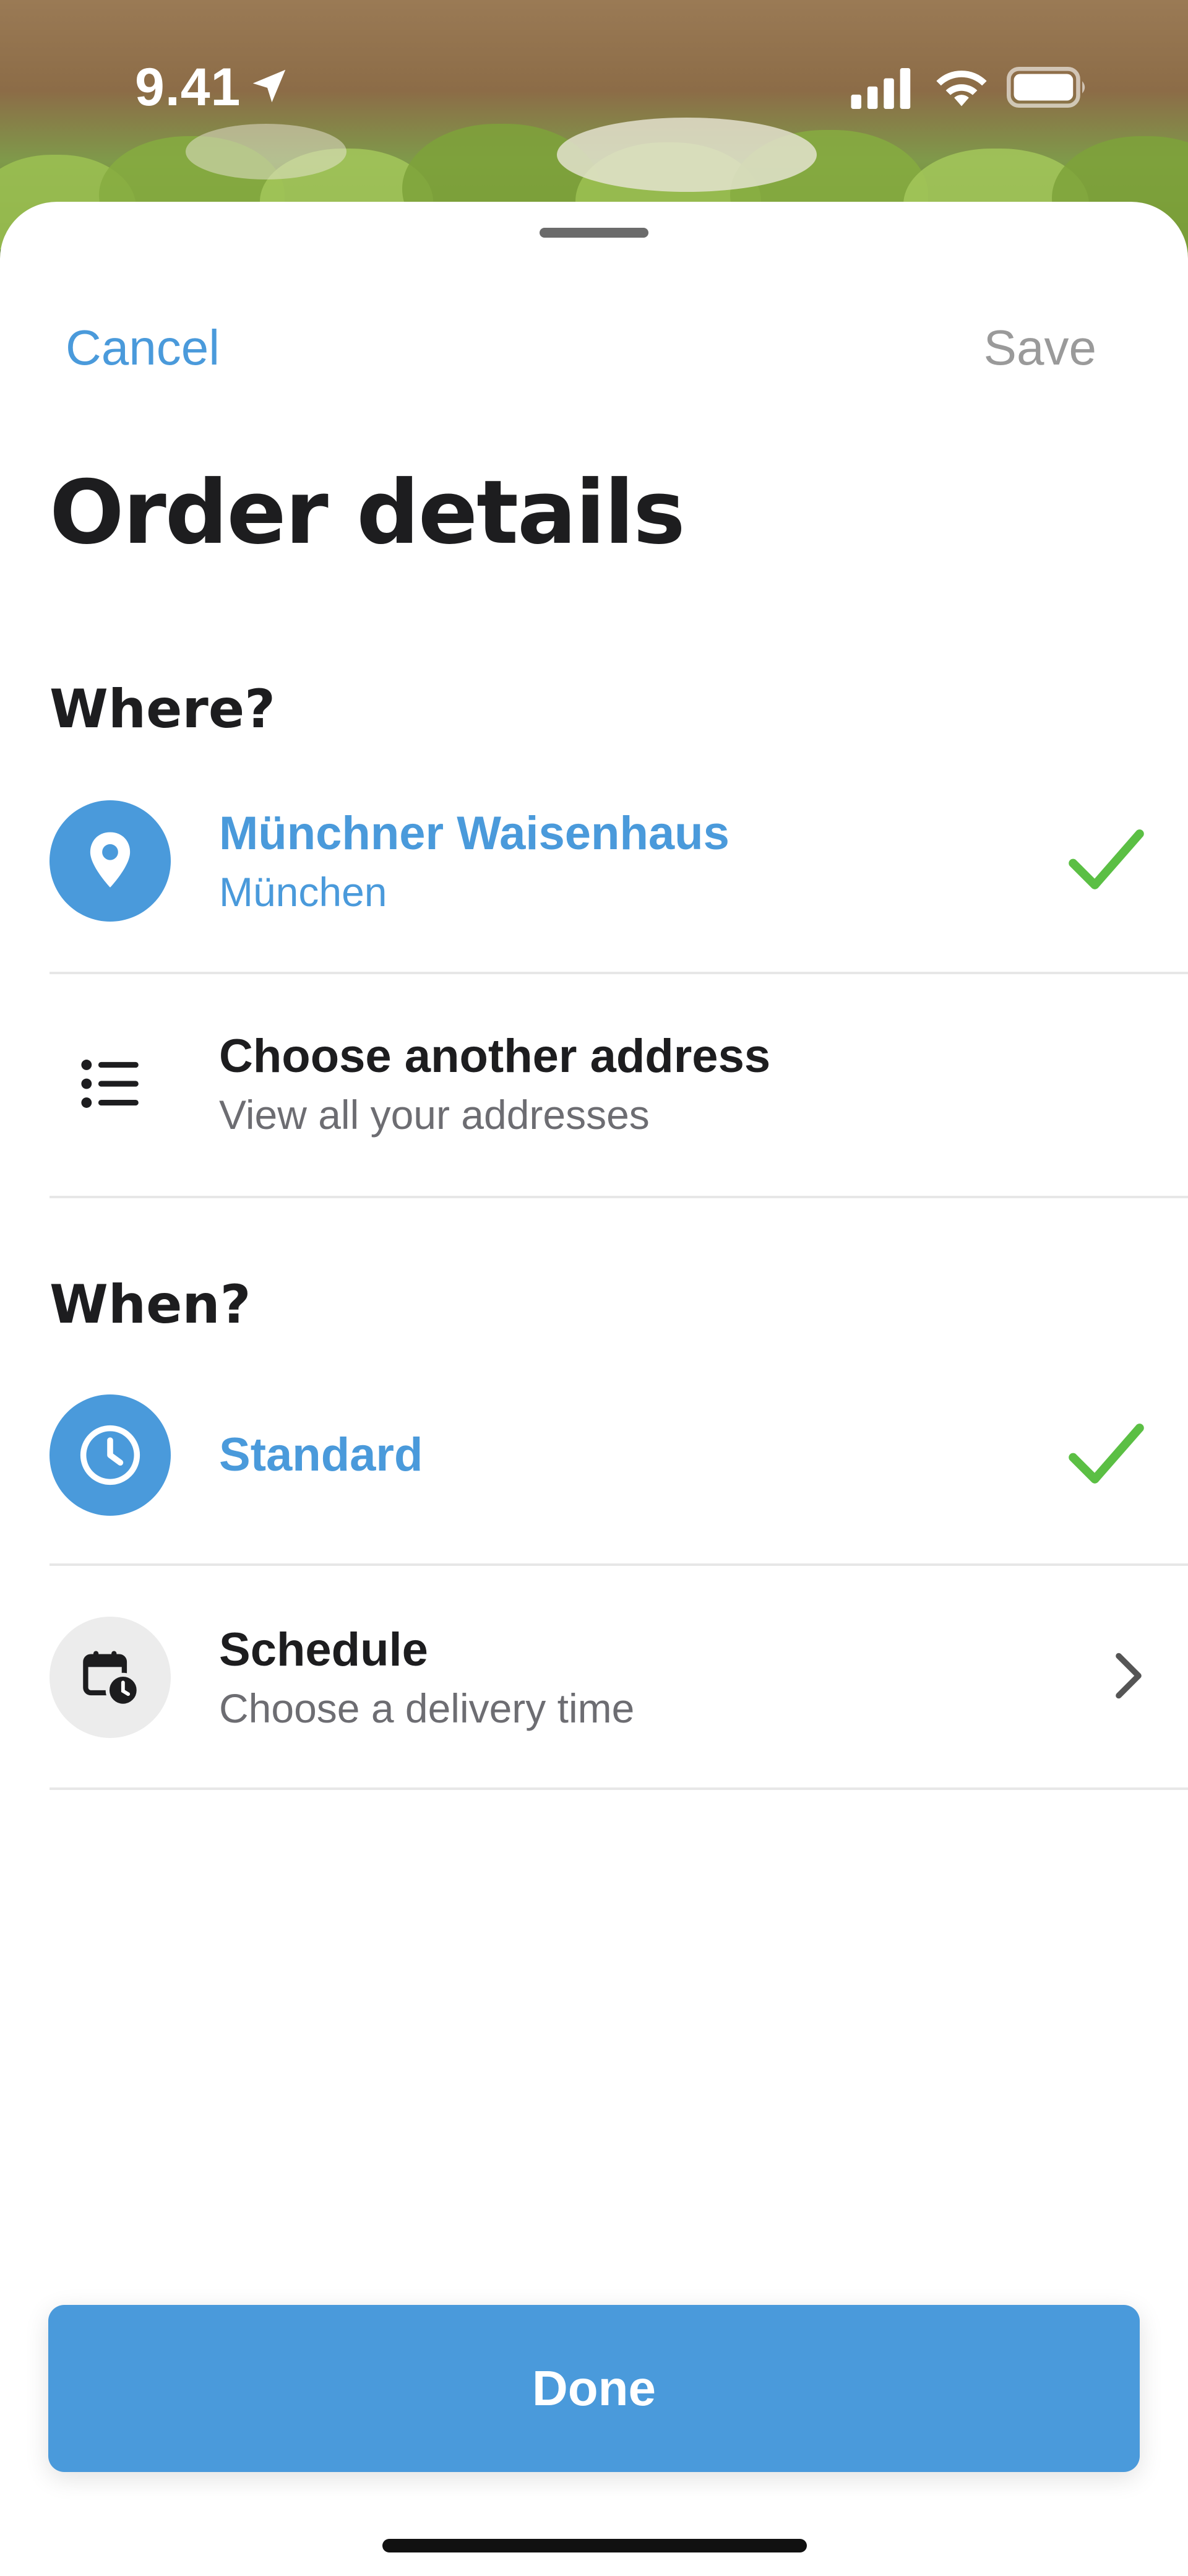 The height and width of the screenshot is (2576, 1188). What do you see at coordinates (594, 89) in the screenshot?
I see `status-bar: 9.41` at bounding box center [594, 89].